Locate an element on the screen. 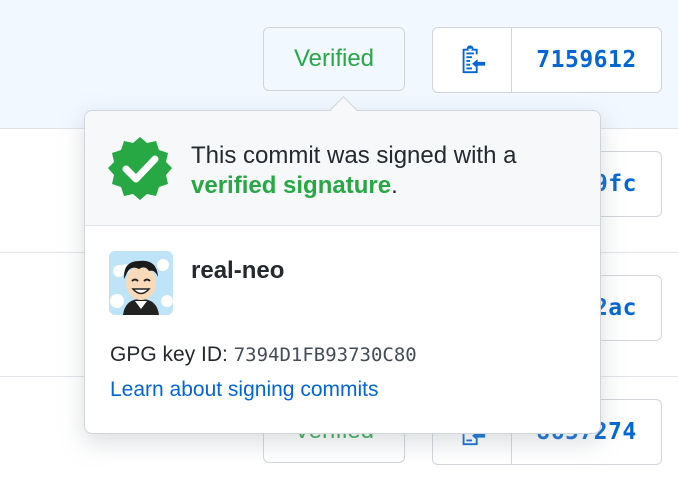 This screenshot has height=484, width=678. gpg-key-label: GPG key ID: is located at coordinates (169, 354).